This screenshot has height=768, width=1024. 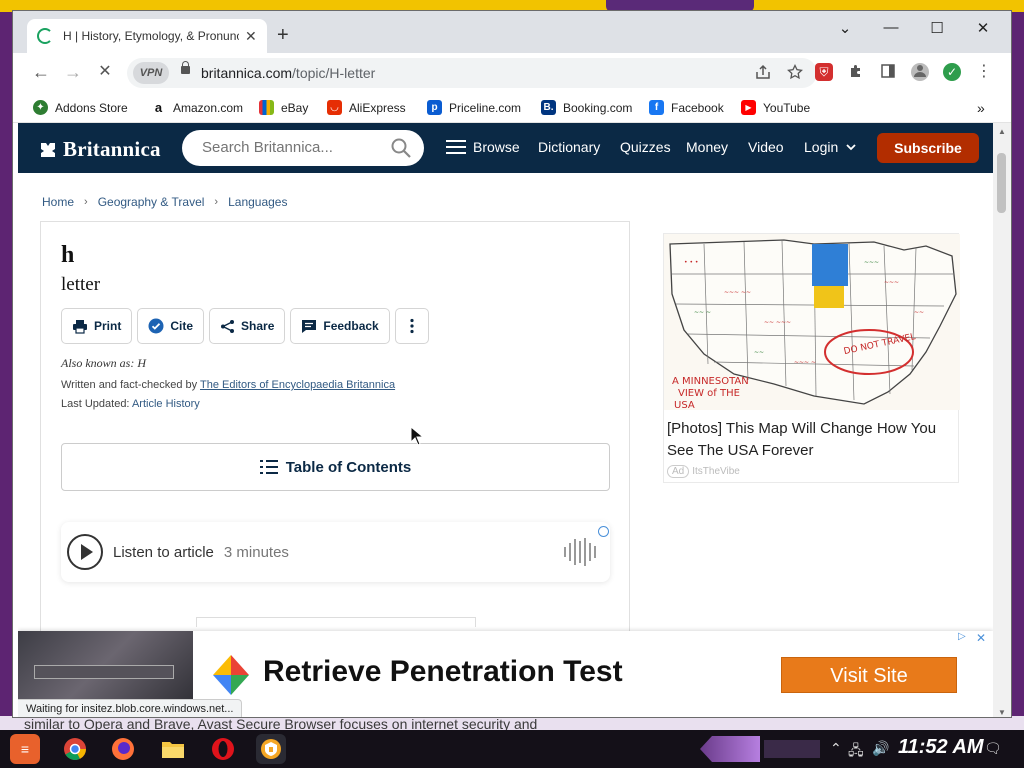 What do you see at coordinates (288, 73) in the screenshot?
I see `url-text: britannica.com/topic/H-letter` at bounding box center [288, 73].